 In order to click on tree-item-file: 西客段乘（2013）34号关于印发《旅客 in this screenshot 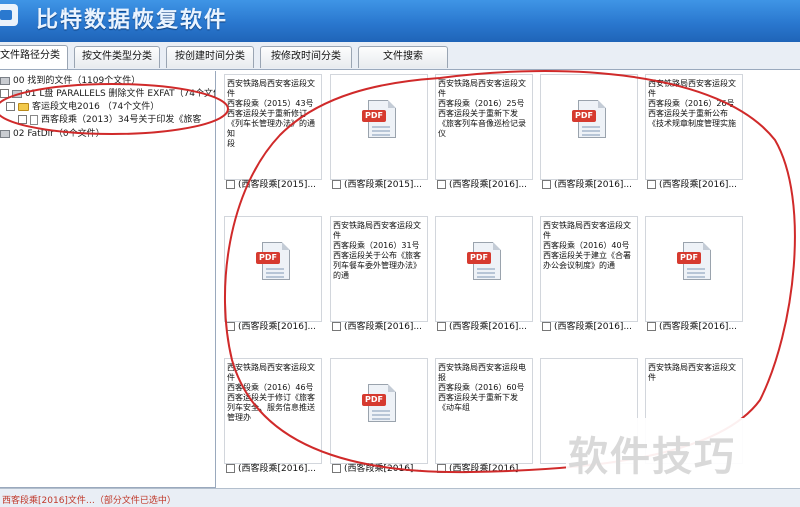, I will do `click(109, 120)`.